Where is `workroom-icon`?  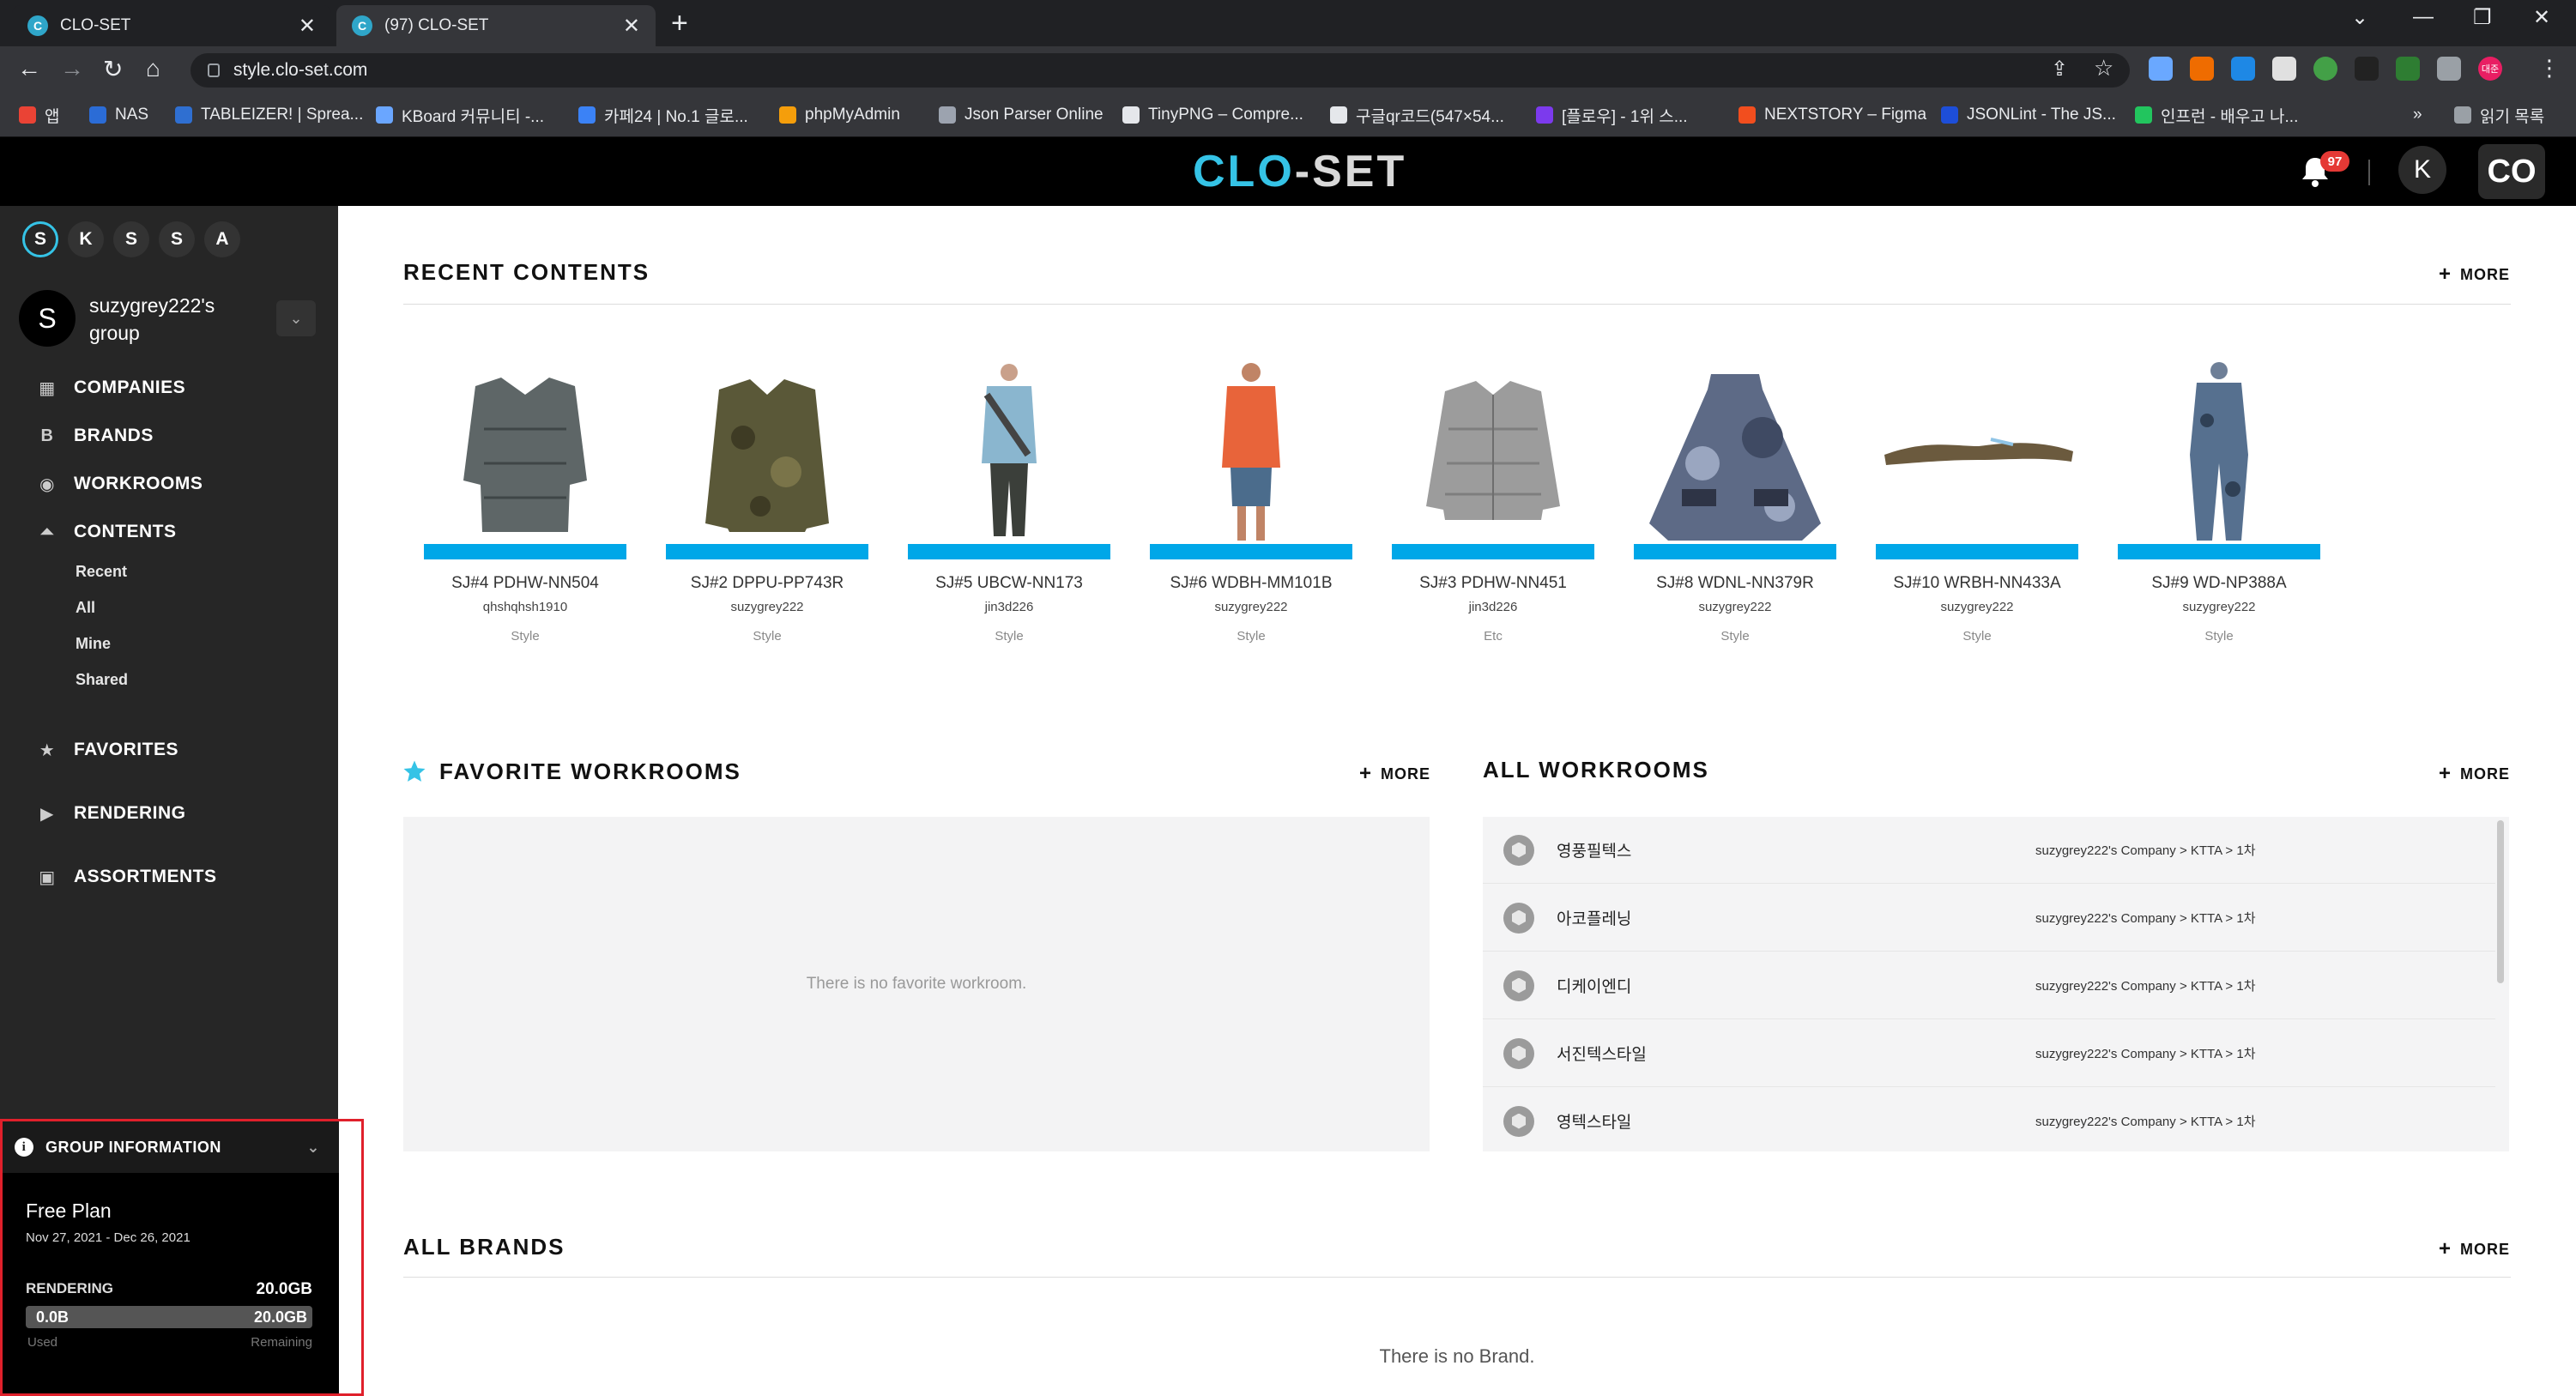 workroom-icon is located at coordinates (1518, 1053).